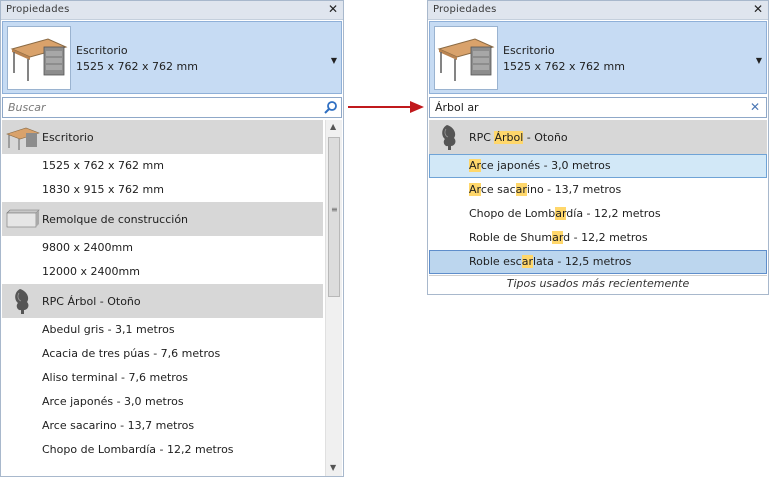  I want to click on list-item: Arce japonés - 3,0 metros, so click(162, 402).